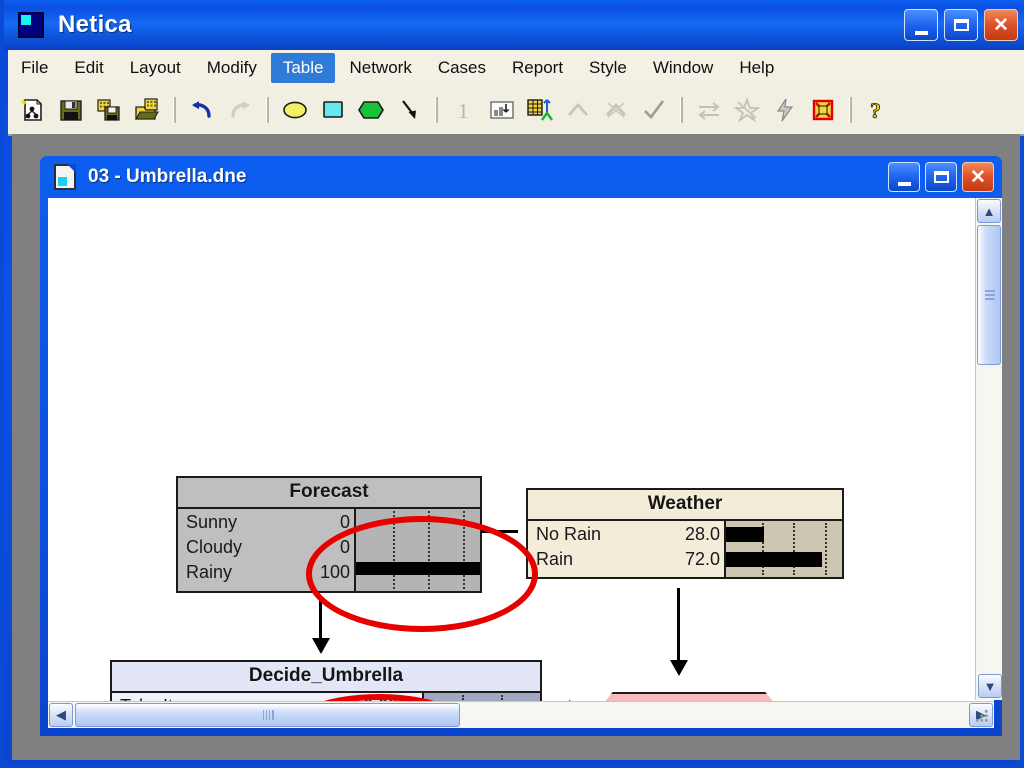 The image size is (1024, 768). What do you see at coordinates (267, 715) in the screenshot?
I see `horizontal-scroll-thumb` at bounding box center [267, 715].